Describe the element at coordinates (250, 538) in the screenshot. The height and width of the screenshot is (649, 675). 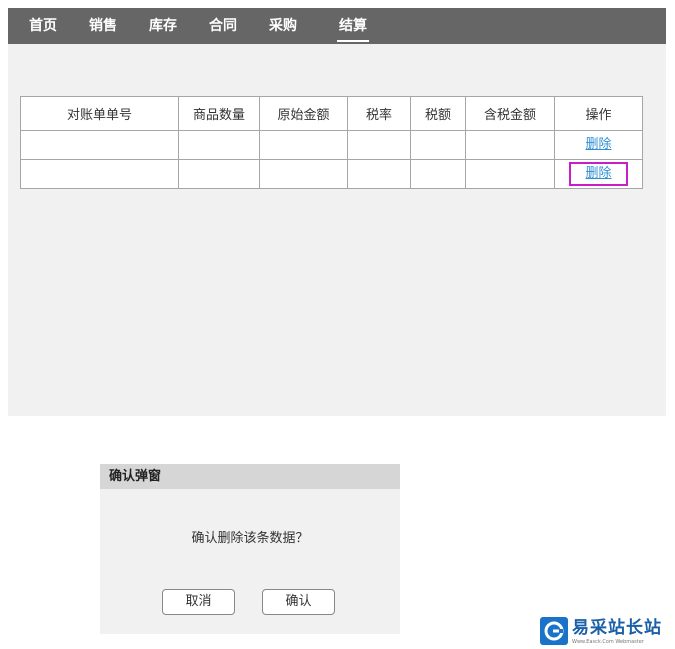
I see `dialog-message: 确认删除该条数据？` at that location.